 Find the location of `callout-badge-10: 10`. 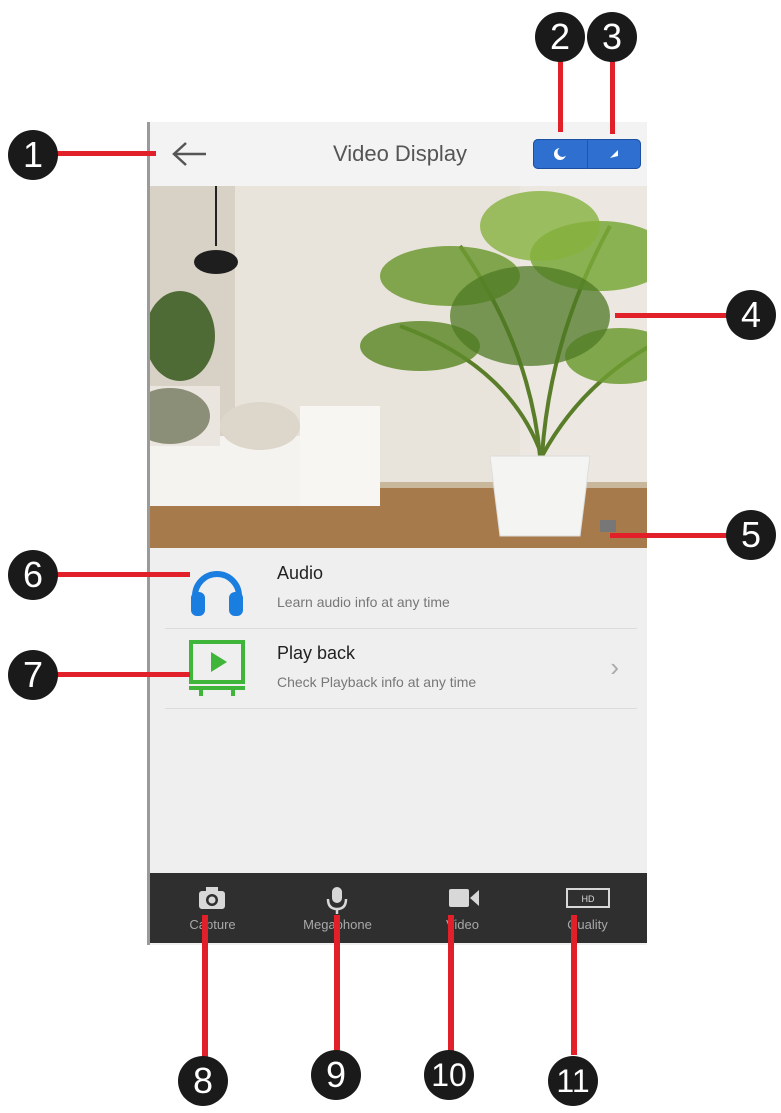

callout-badge-10: 10 is located at coordinates (449, 1075).